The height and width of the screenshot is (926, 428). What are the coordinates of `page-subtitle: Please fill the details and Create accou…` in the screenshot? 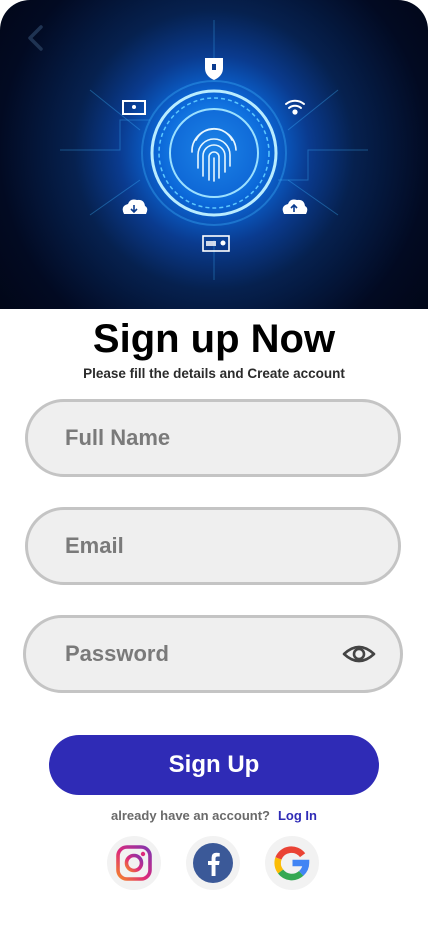 It's located at (214, 373).